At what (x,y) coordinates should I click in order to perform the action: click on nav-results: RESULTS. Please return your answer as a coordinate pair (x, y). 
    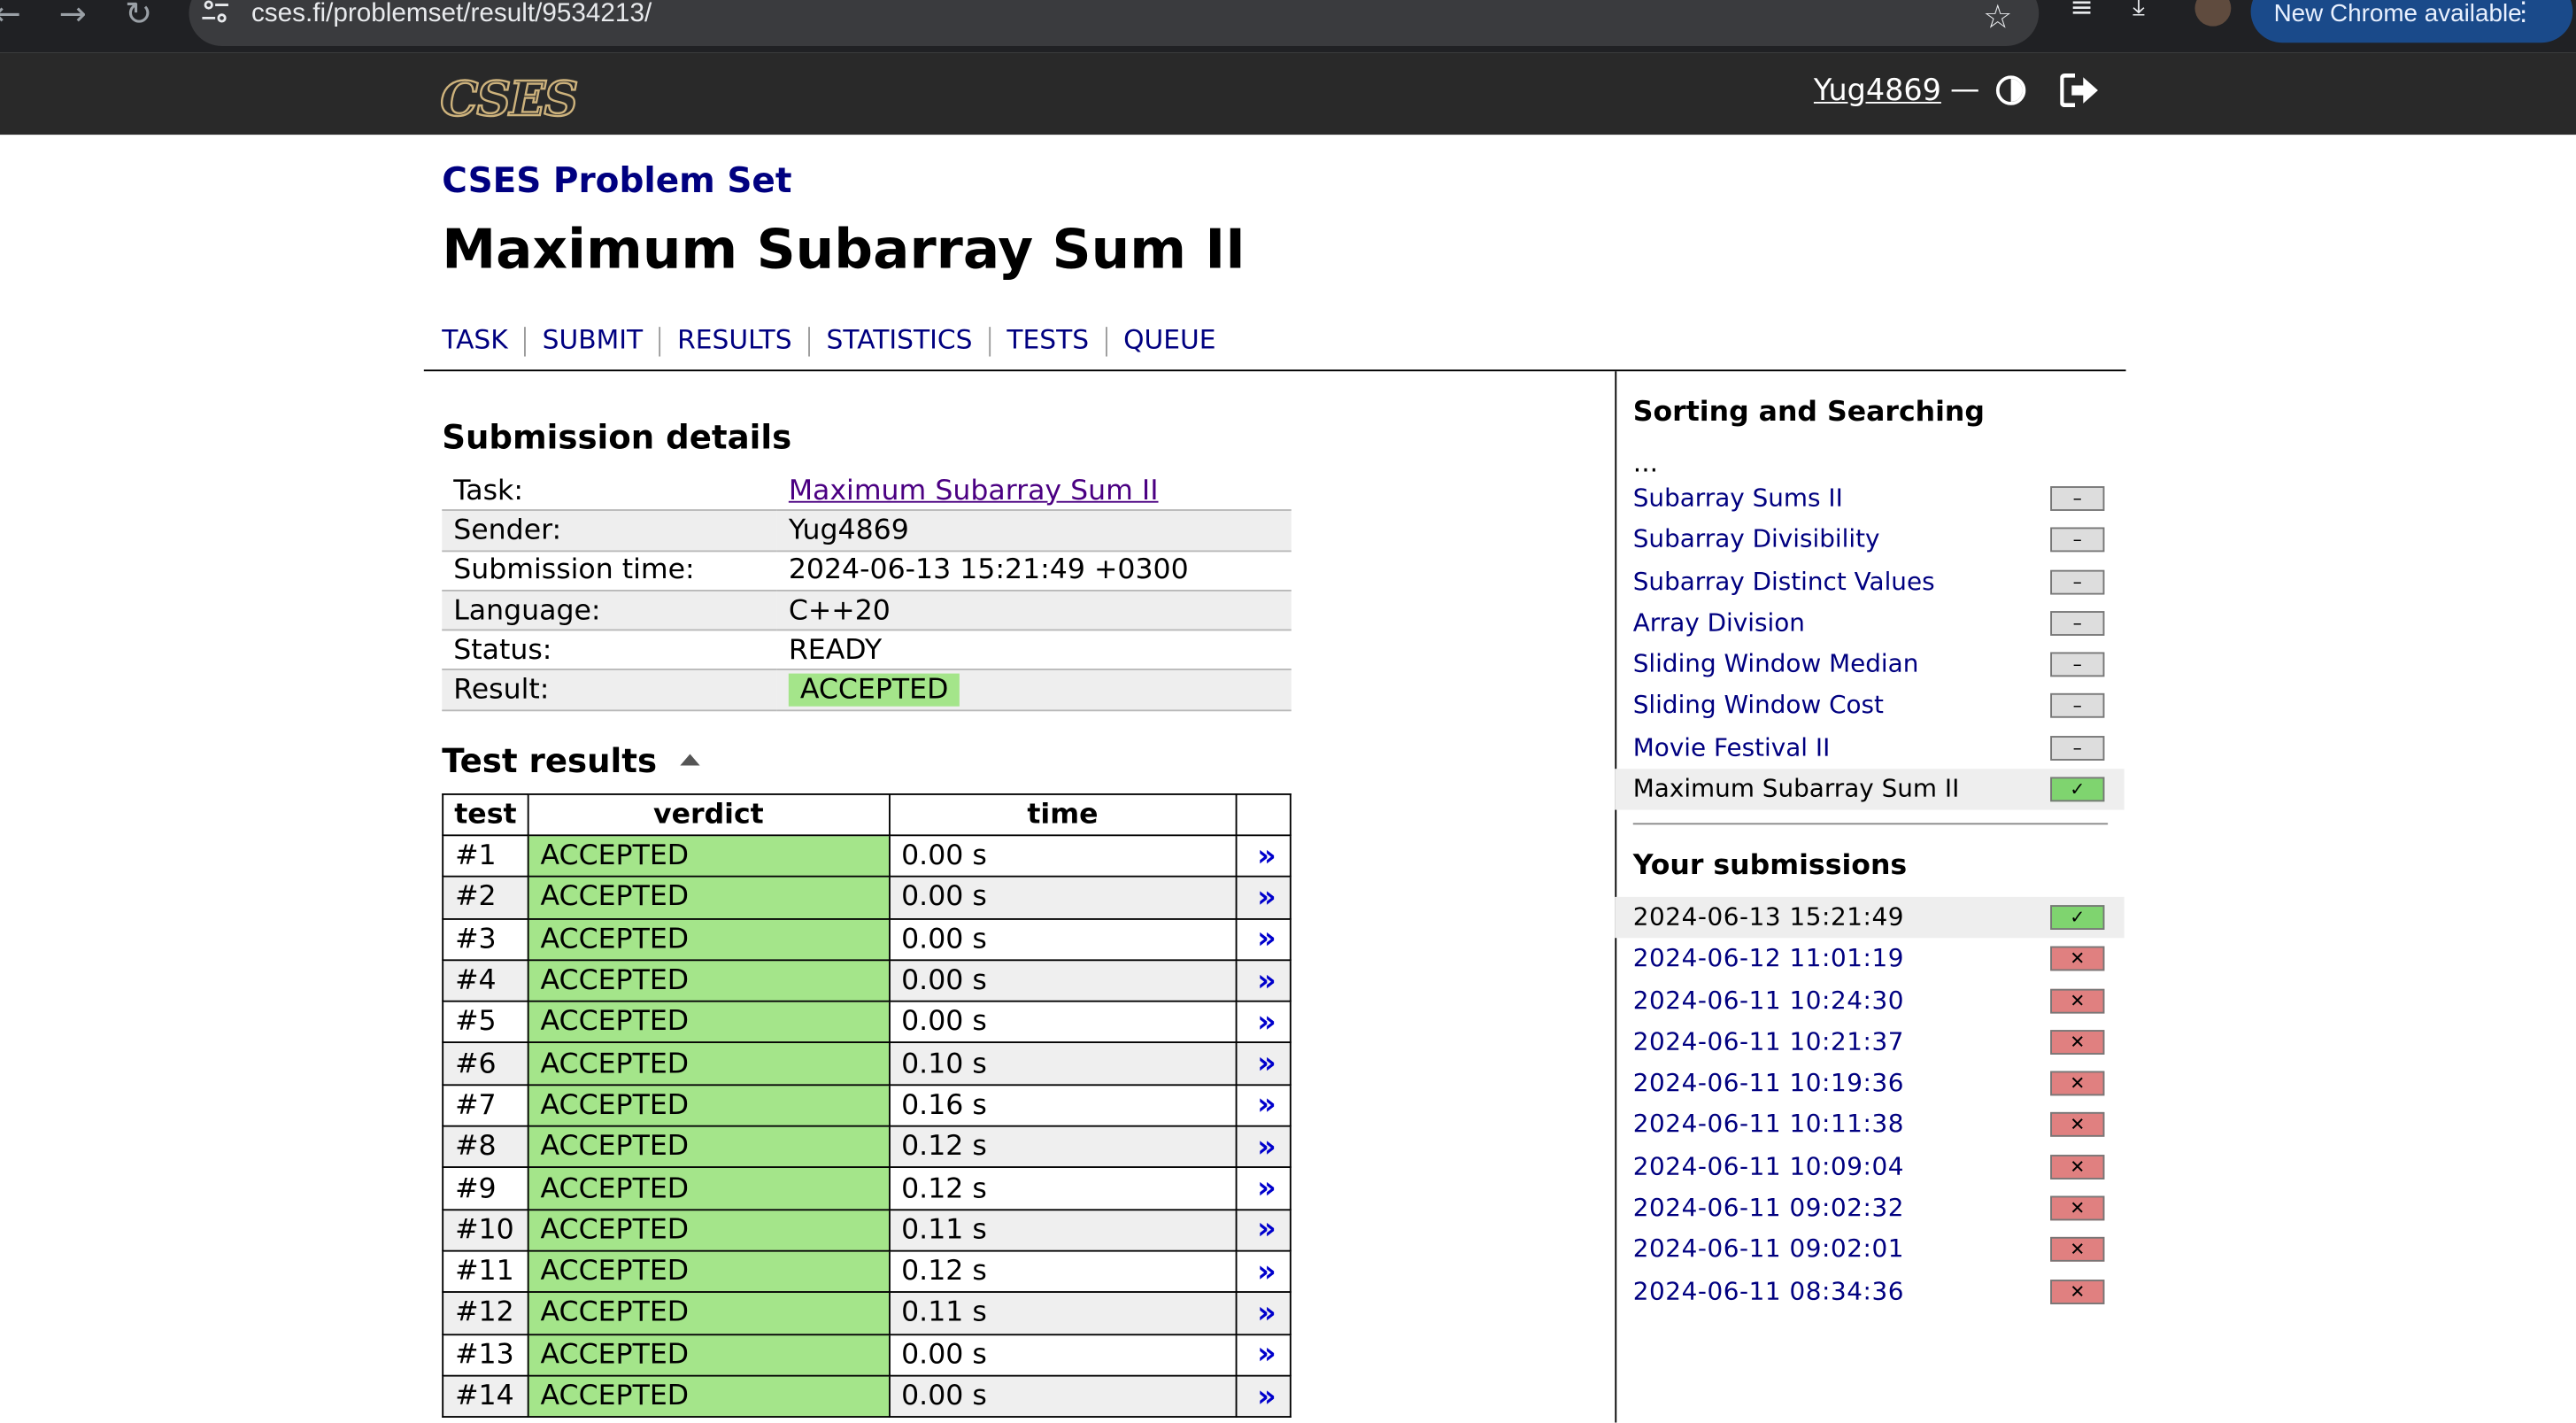
    Looking at the image, I should click on (734, 338).